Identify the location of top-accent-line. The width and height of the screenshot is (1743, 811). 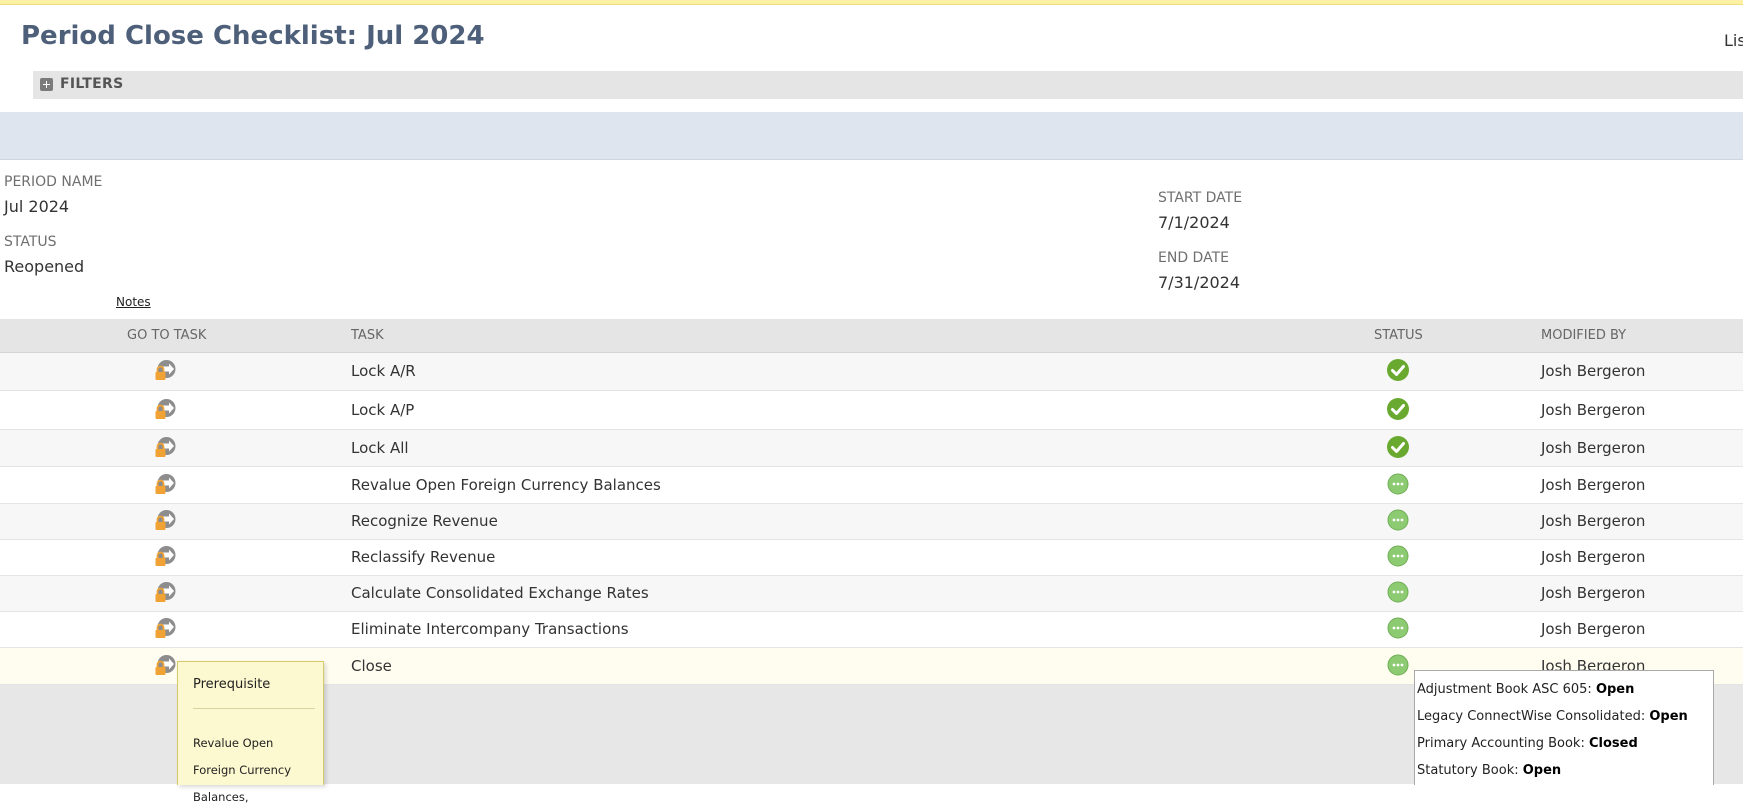
(871, 2).